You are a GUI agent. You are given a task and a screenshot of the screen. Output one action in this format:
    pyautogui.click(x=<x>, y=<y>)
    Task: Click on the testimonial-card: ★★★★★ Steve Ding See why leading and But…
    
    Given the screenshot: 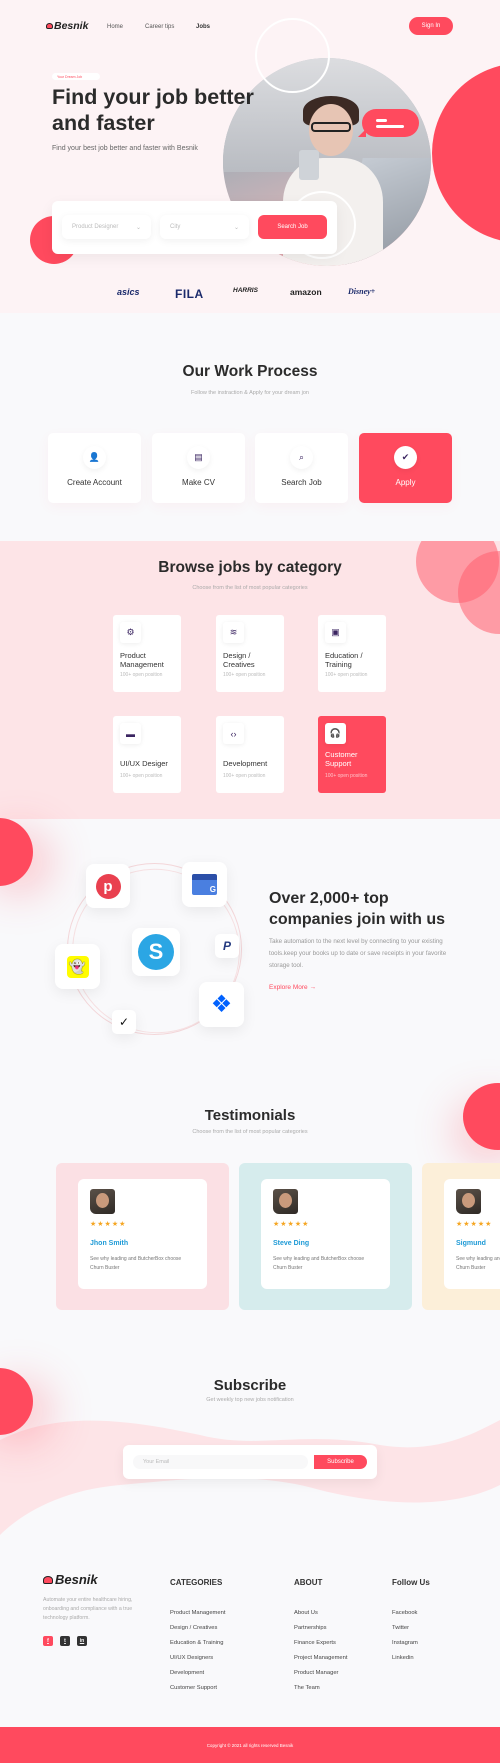 What is the action you would take?
    pyautogui.click(x=325, y=1236)
    